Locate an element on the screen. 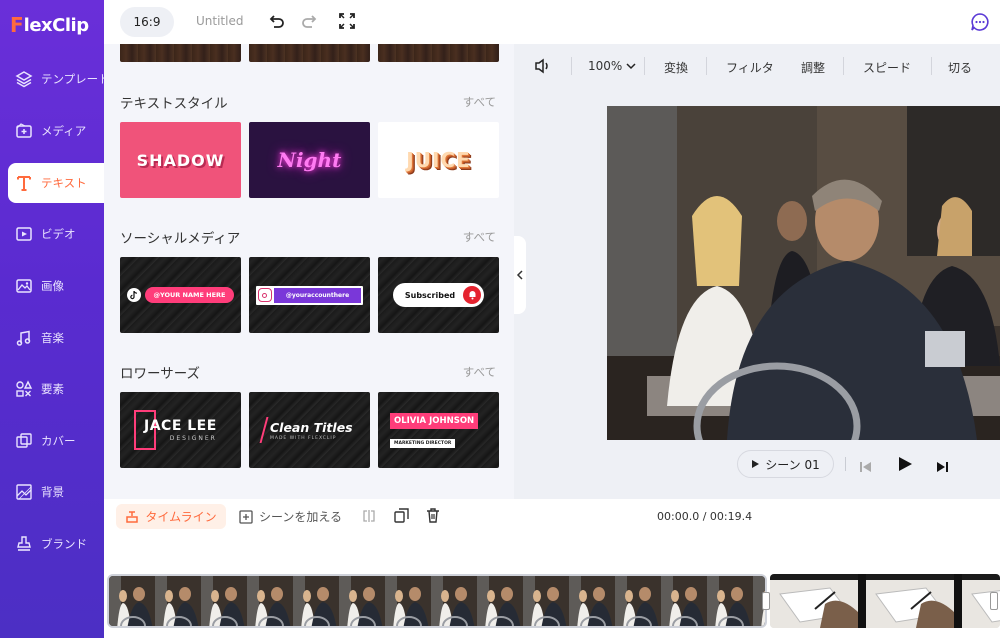 This screenshot has height=638, width=1000. sidebar-item-music: 音楽 is located at coordinates (52, 338).